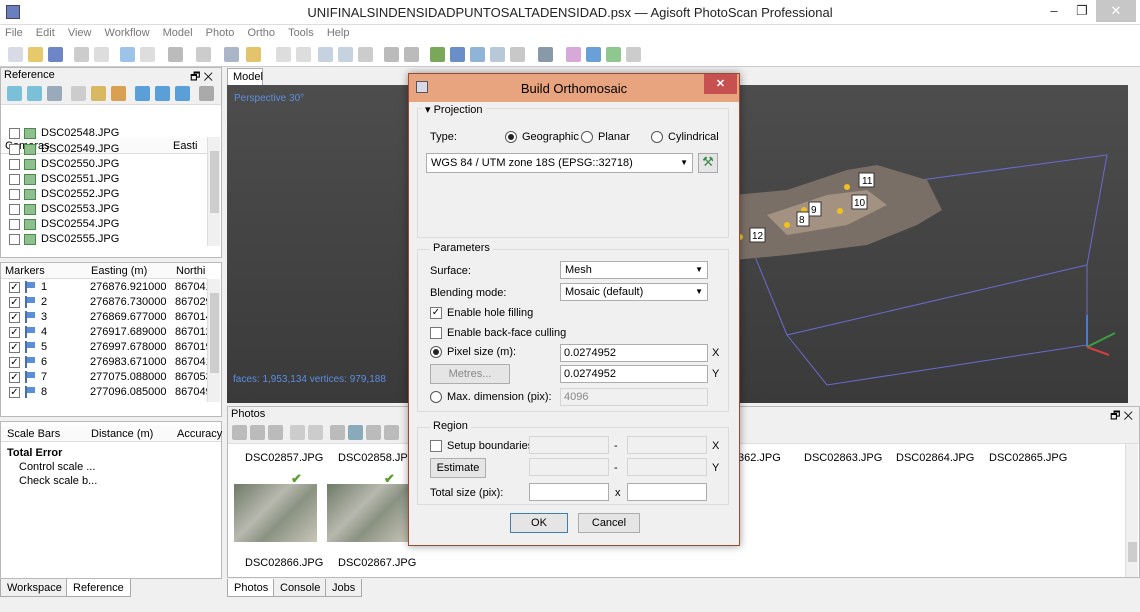 This screenshot has height=612, width=1140. I want to click on crs-settings-icon: ⚒, so click(708, 163).